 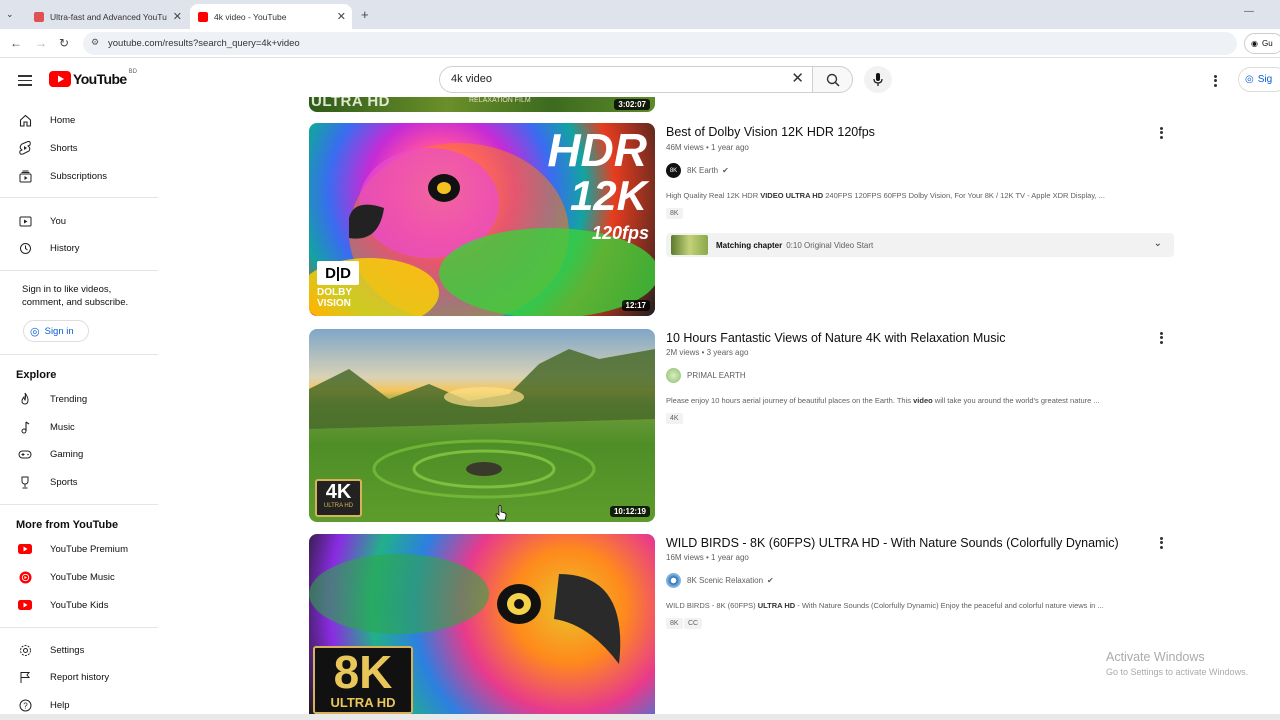 I want to click on explore-heading: Explore, so click(x=36, y=375).